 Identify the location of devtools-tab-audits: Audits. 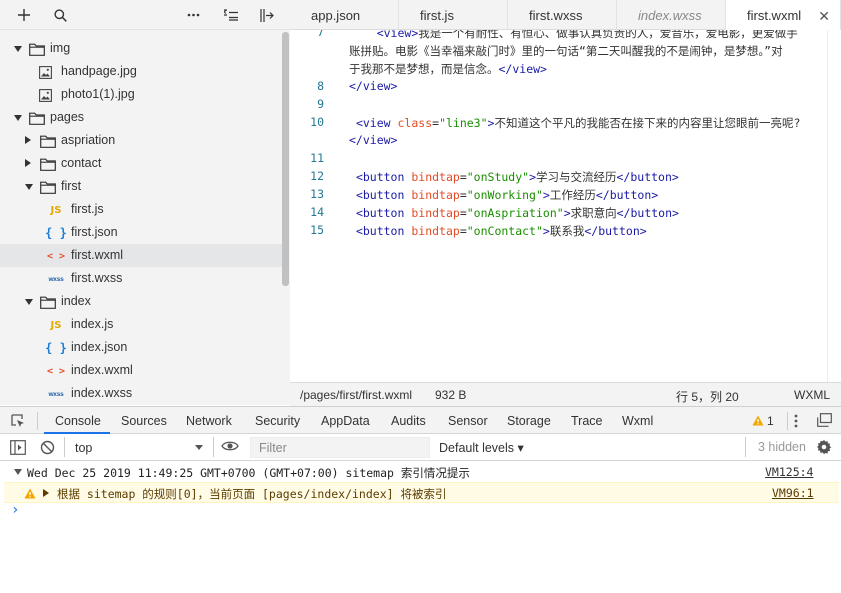
(408, 421).